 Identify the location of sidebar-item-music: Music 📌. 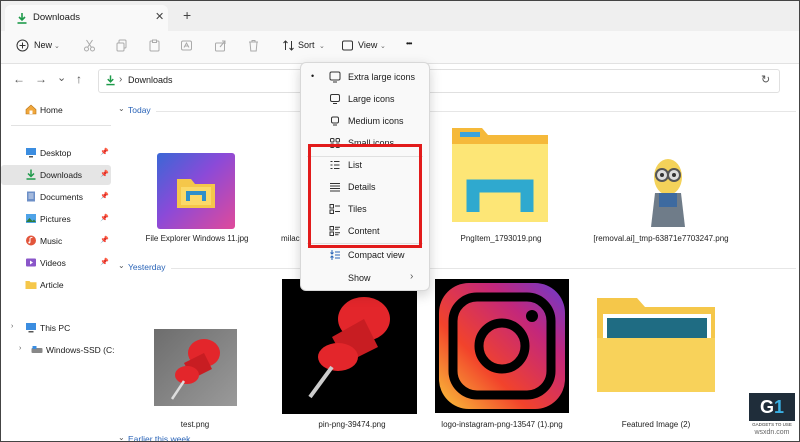
(56, 241).